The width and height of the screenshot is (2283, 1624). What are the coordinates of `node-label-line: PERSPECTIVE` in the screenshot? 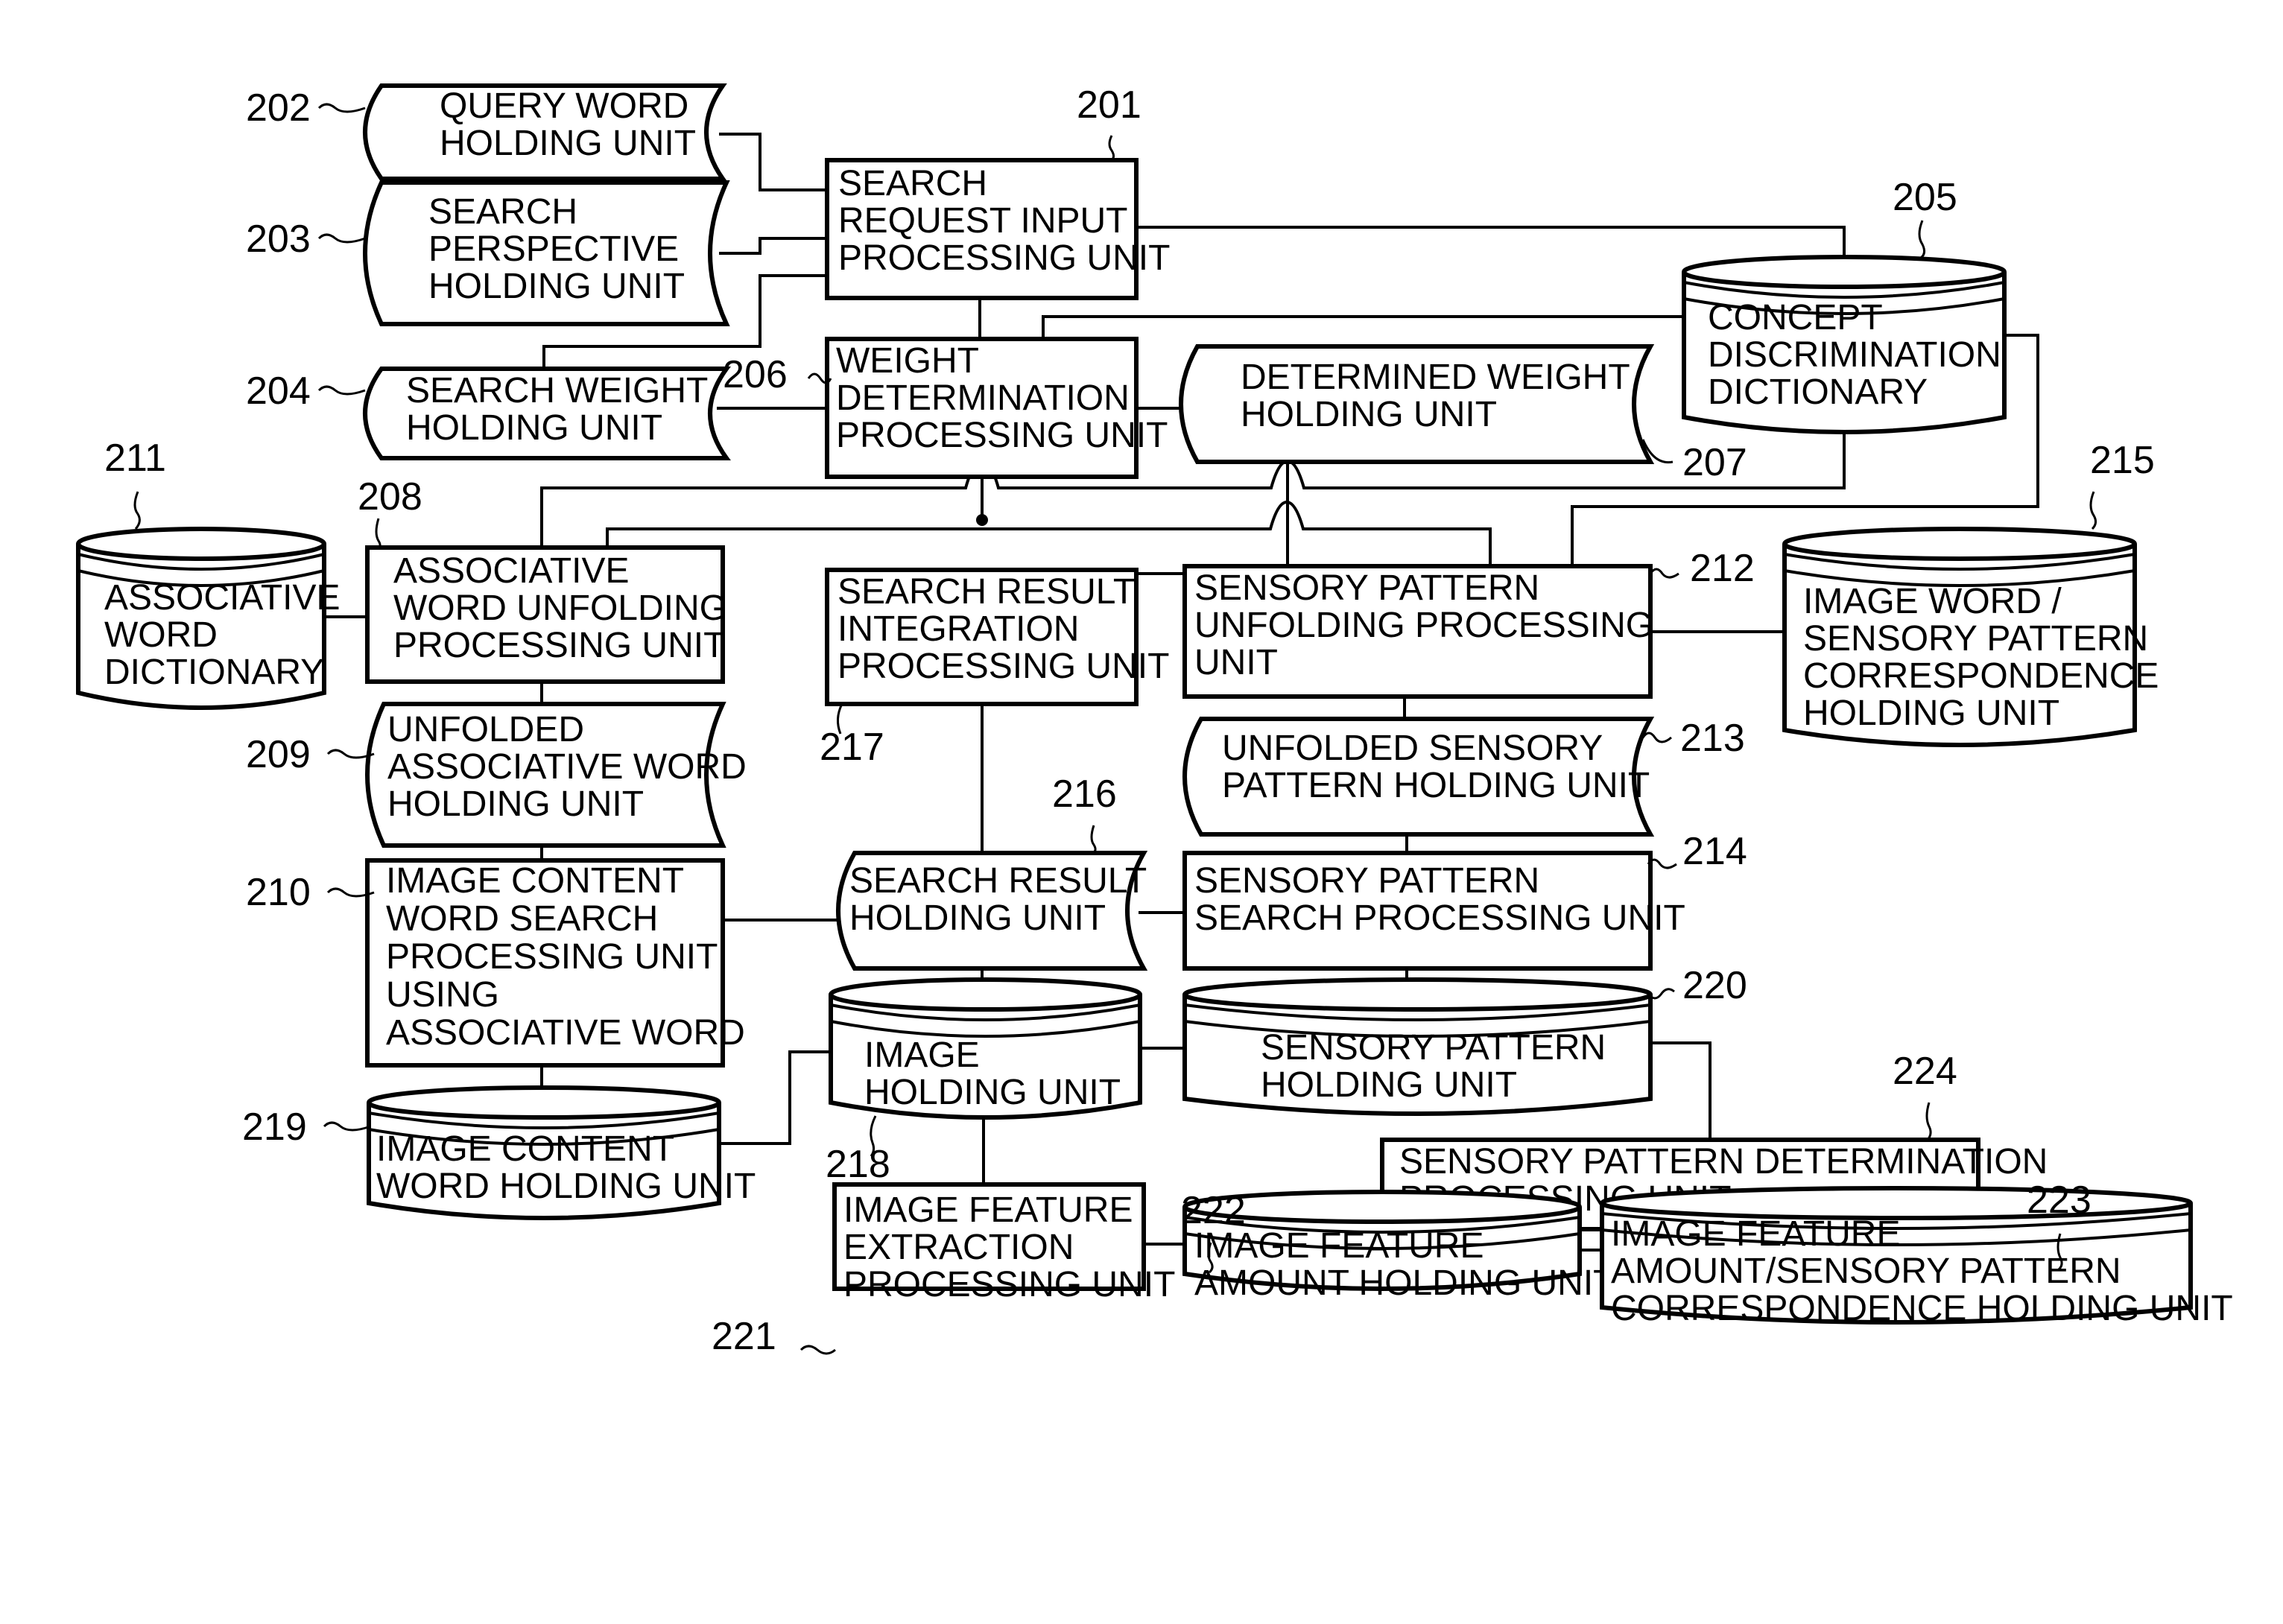 It's located at (553, 249).